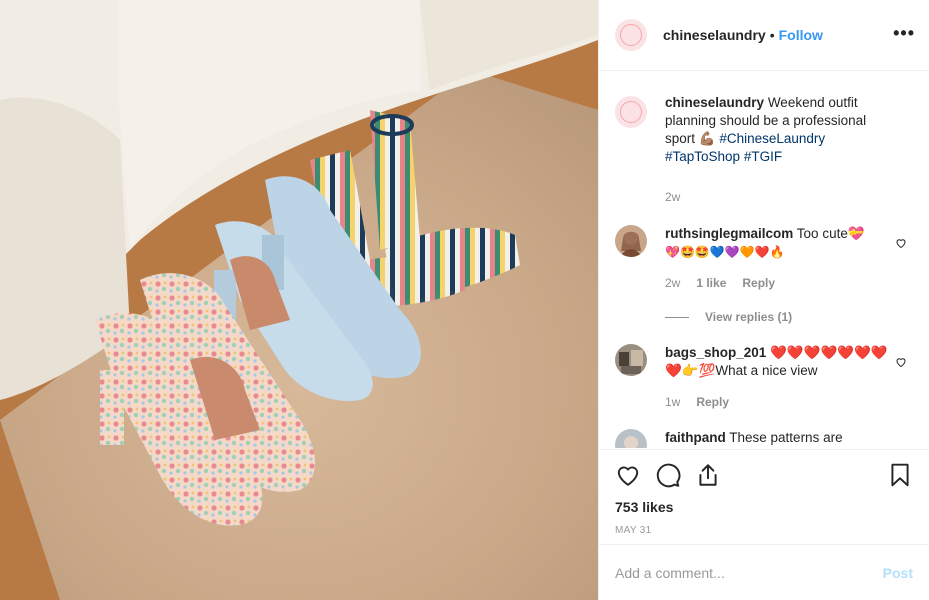 Image resolution: width=929 pixels, height=600 pixels. I want to click on commenter-username: ruthsinglegmailcom, so click(729, 233).